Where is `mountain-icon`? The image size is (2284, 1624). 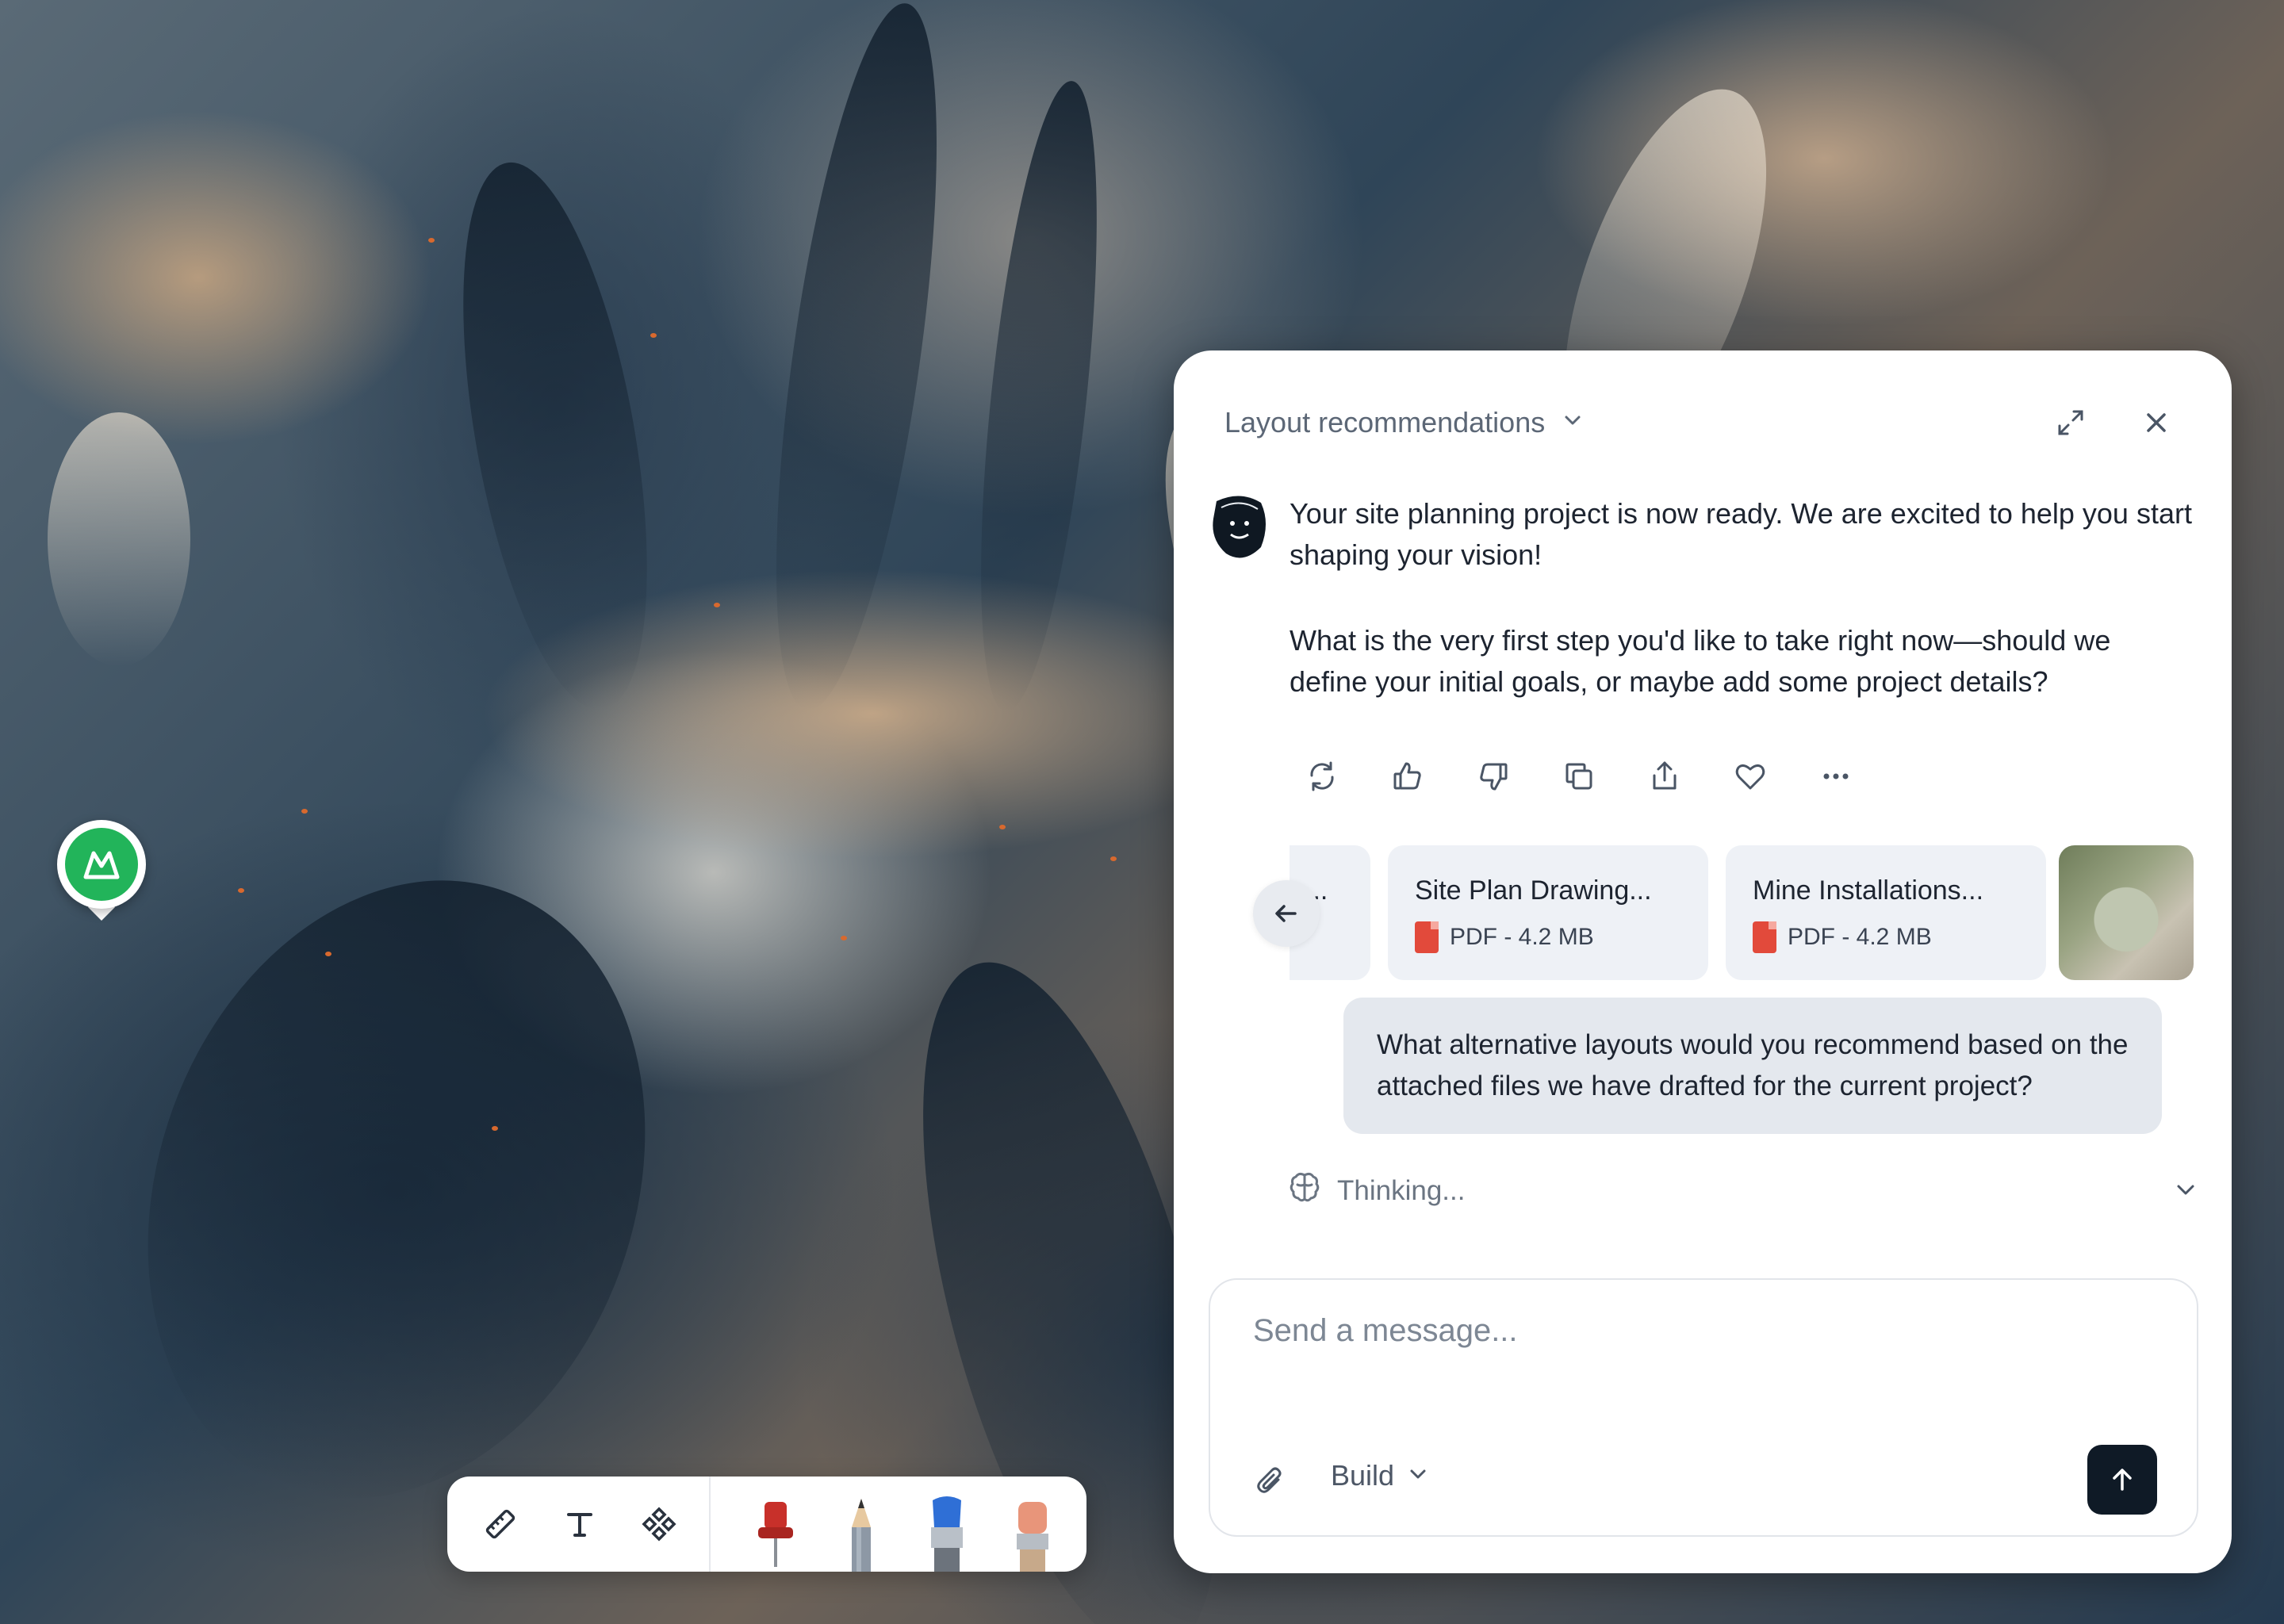
mountain-icon is located at coordinates (101, 864).